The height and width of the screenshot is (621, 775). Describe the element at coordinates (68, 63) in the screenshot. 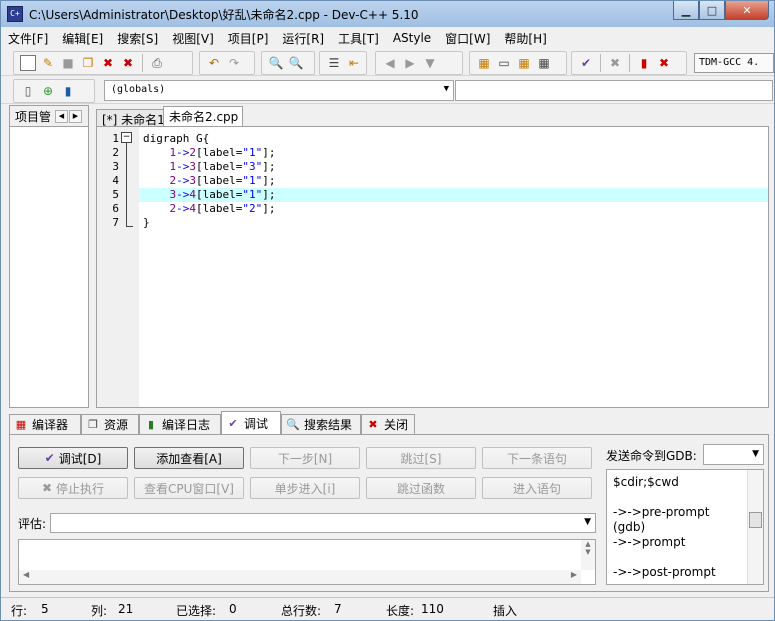

I see `save-icon: ■` at that location.